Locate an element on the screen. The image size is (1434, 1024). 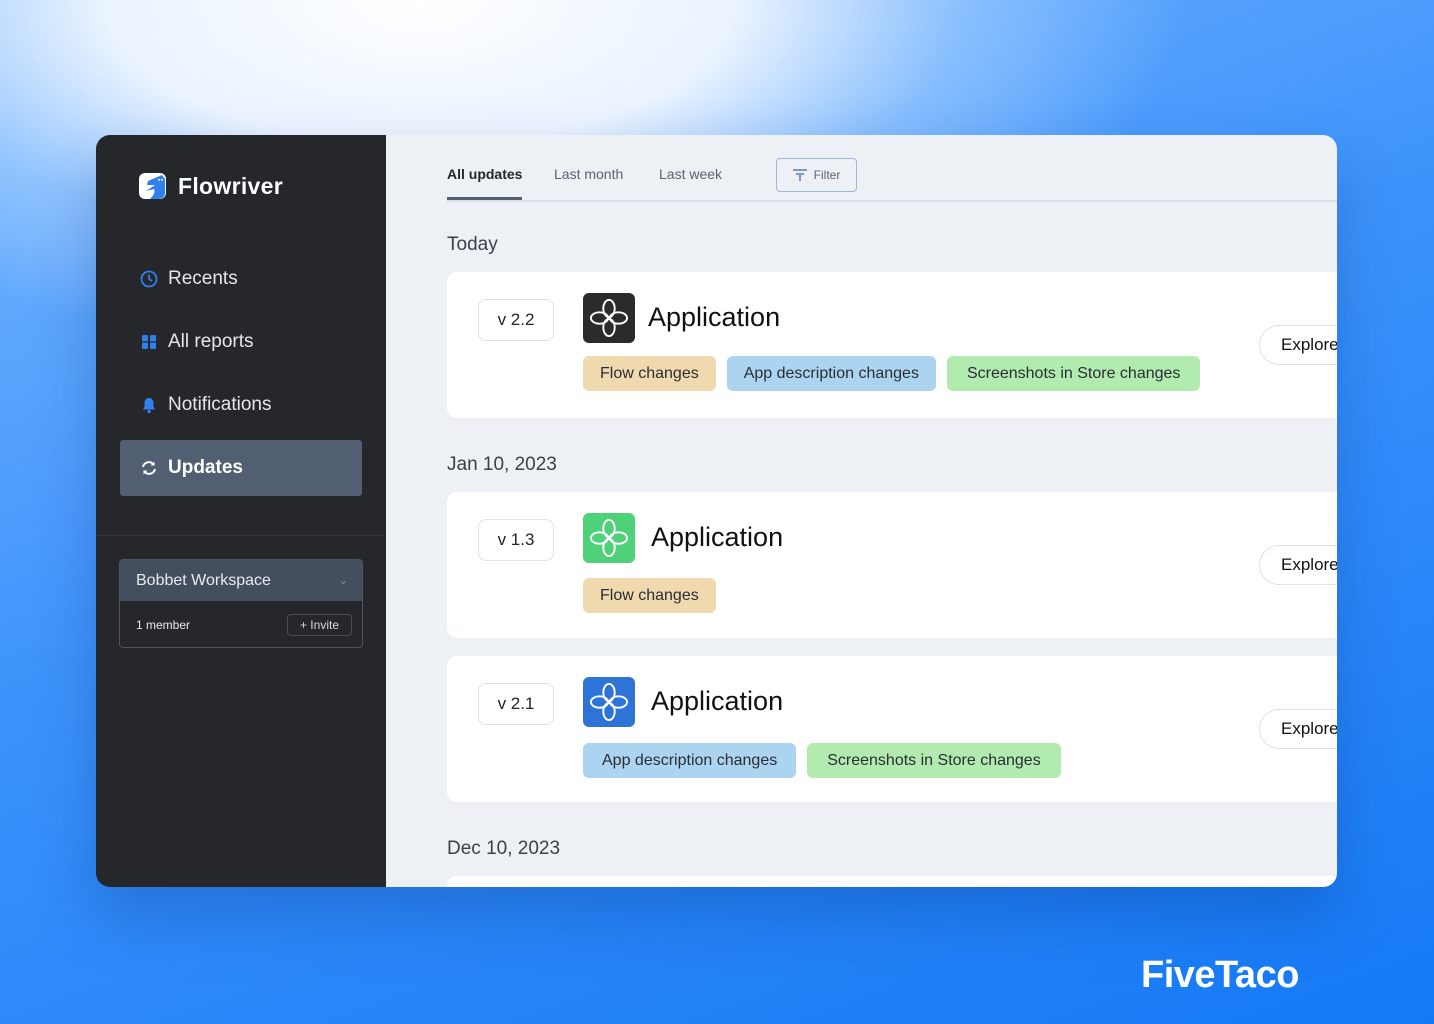
sidebar-item-label: Notifications is located at coordinates (220, 404).